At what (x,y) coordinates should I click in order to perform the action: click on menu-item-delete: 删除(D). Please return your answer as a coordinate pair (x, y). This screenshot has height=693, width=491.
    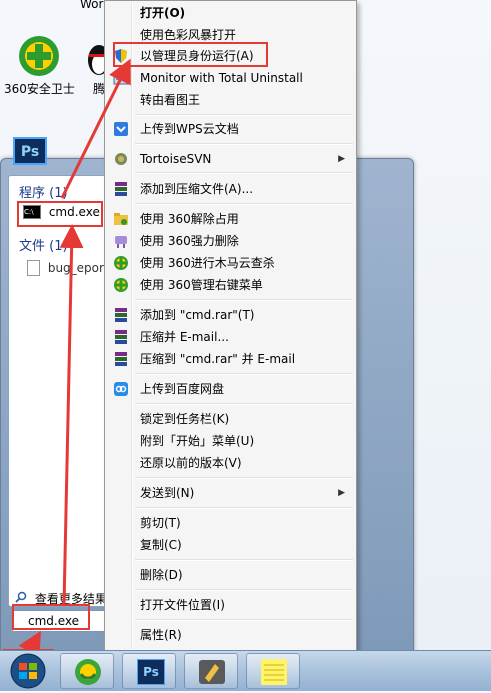
    Looking at the image, I should click on (230, 575).